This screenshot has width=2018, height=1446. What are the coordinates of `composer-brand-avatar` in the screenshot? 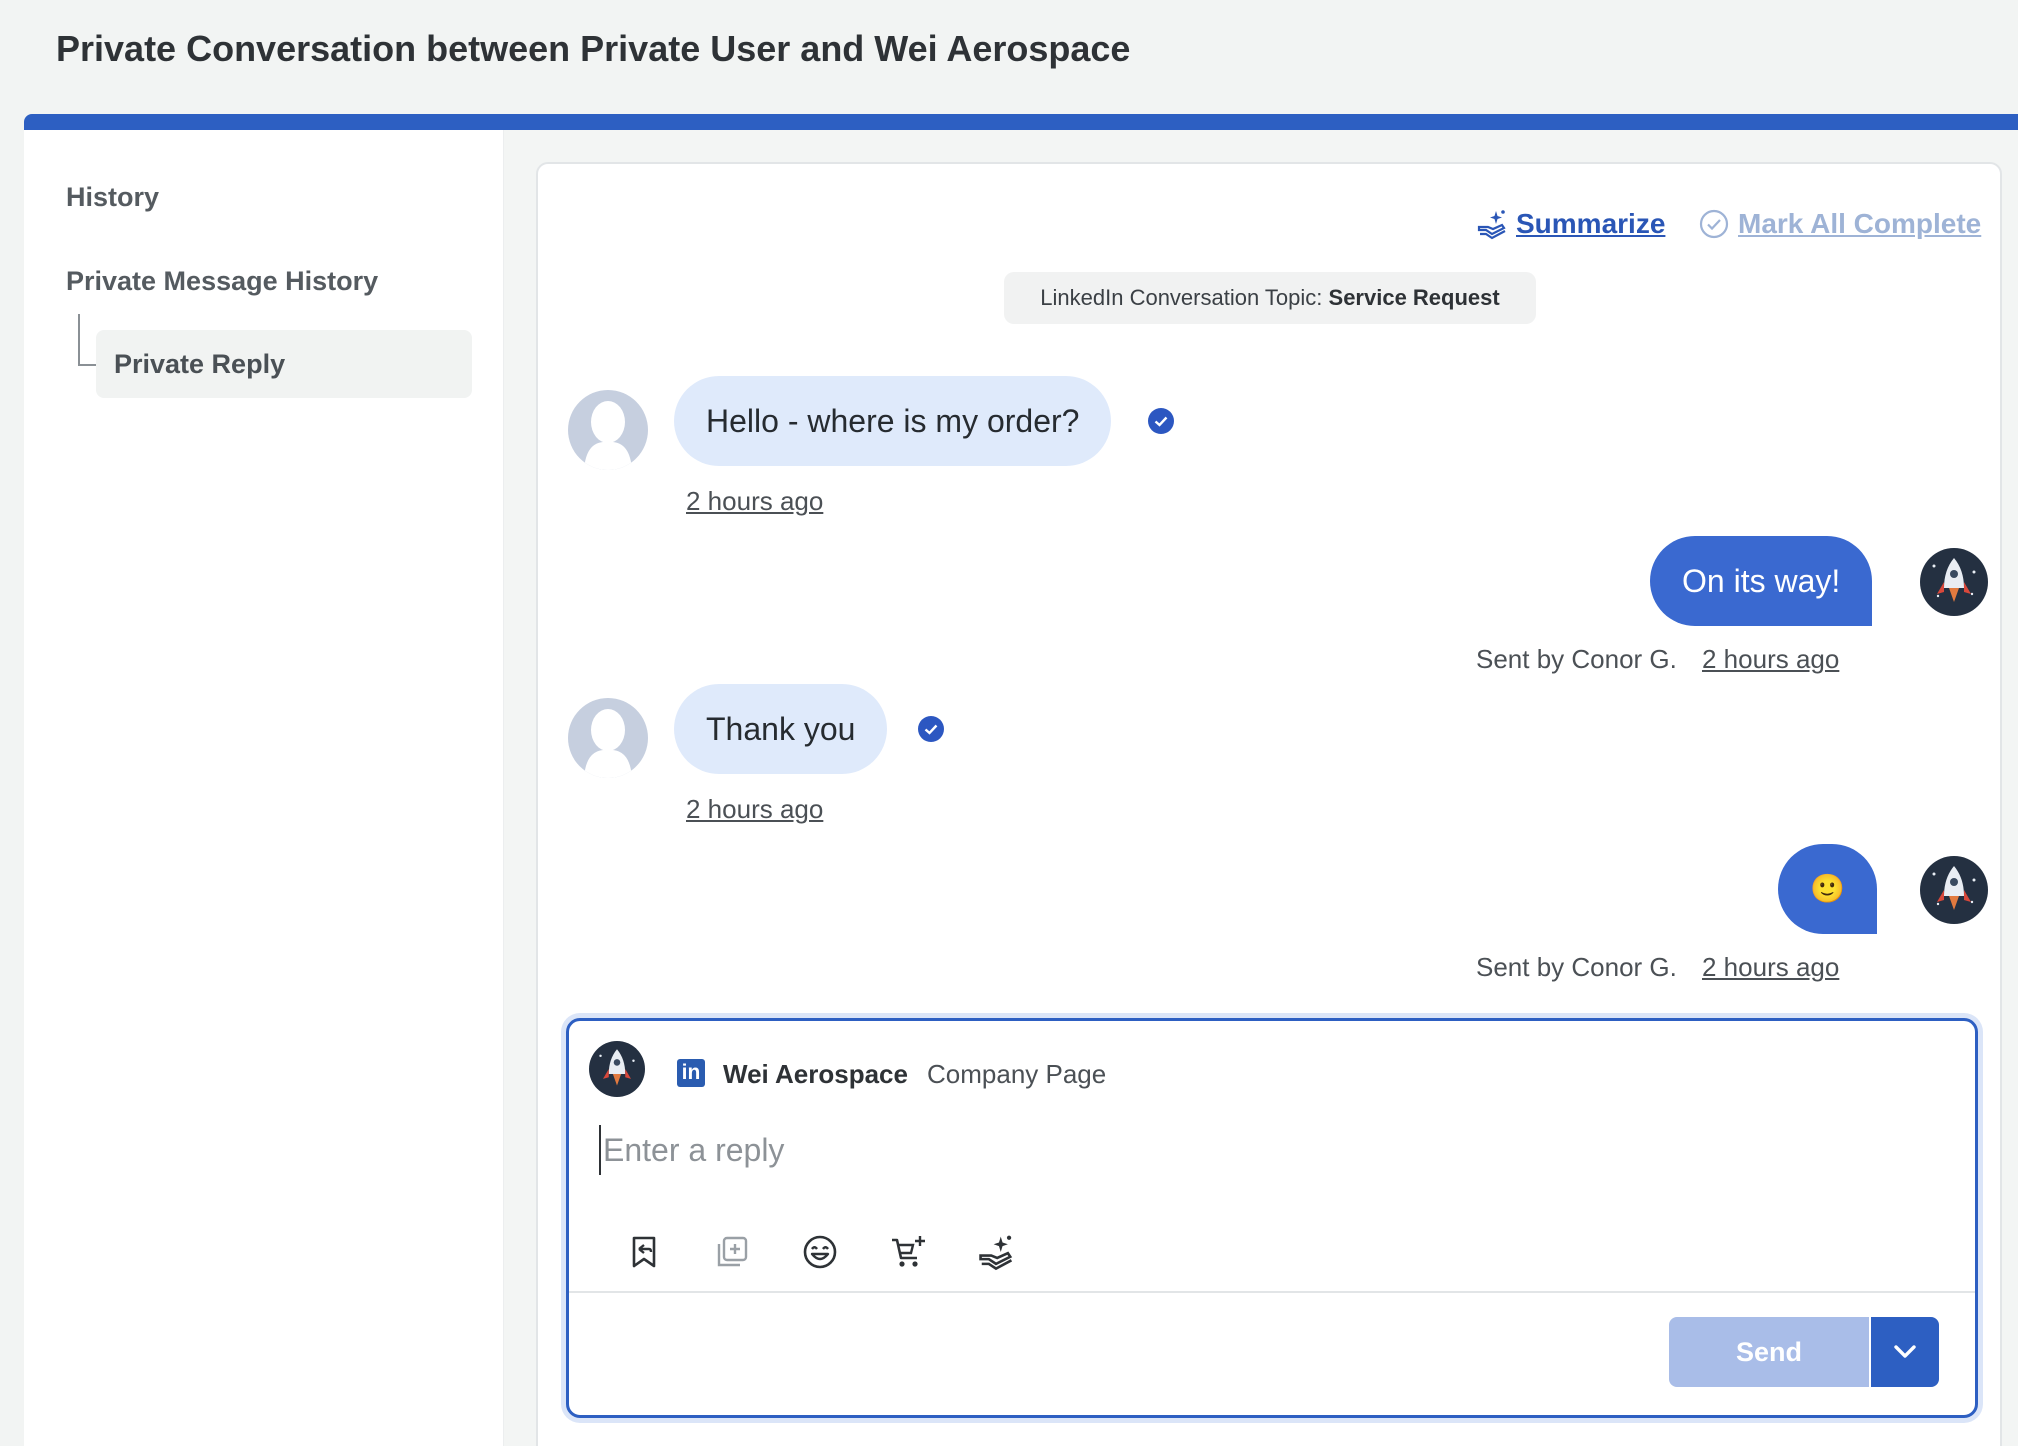 It's located at (617, 1069).